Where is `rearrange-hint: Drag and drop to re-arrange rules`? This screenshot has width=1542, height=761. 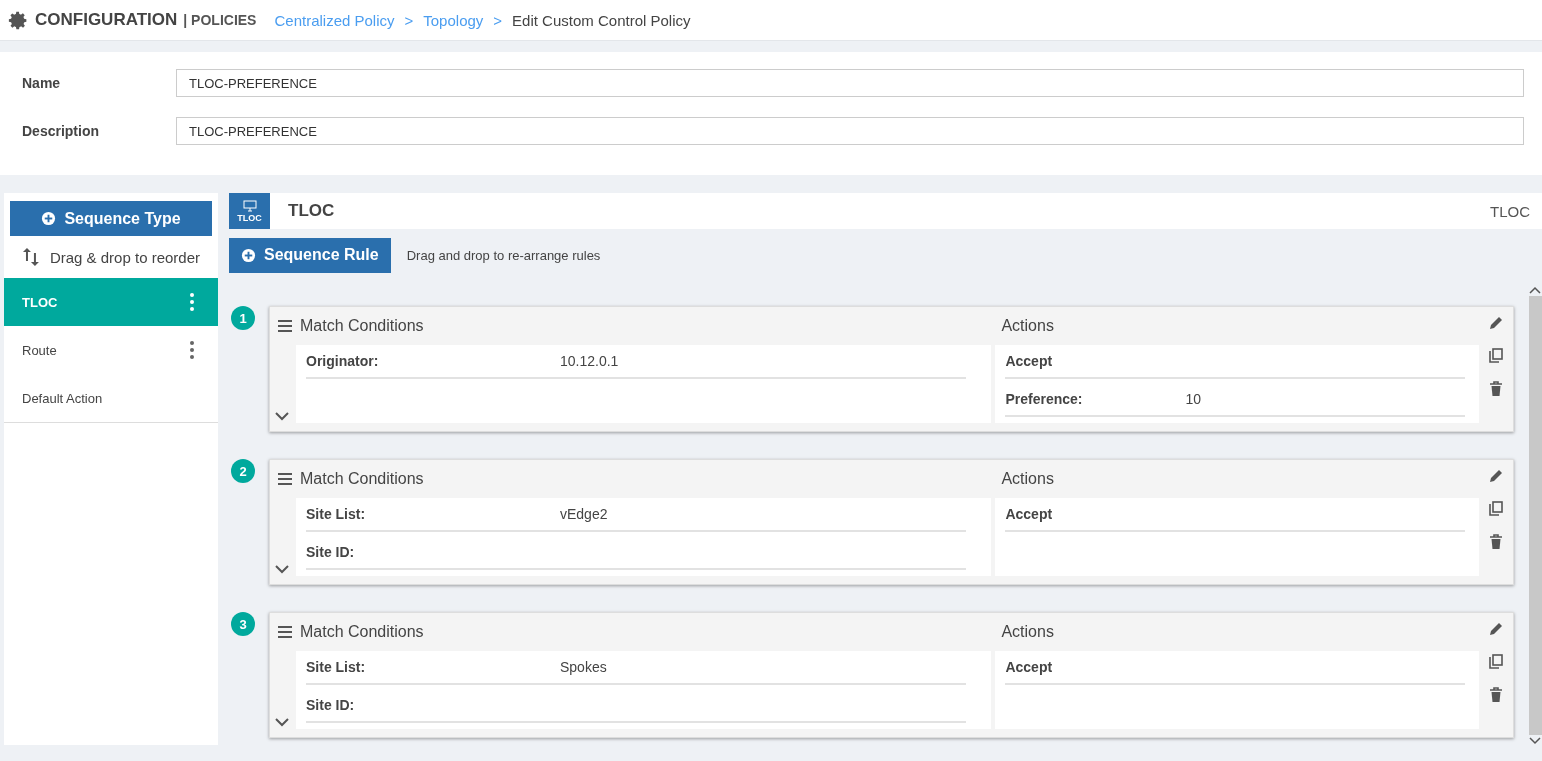 rearrange-hint: Drag and drop to re-arrange rules is located at coordinates (503, 255).